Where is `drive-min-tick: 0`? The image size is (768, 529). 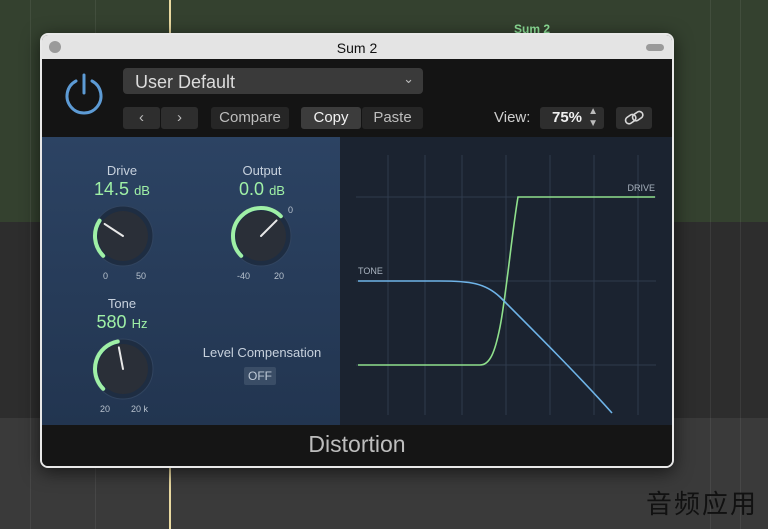
drive-min-tick: 0 is located at coordinates (106, 276).